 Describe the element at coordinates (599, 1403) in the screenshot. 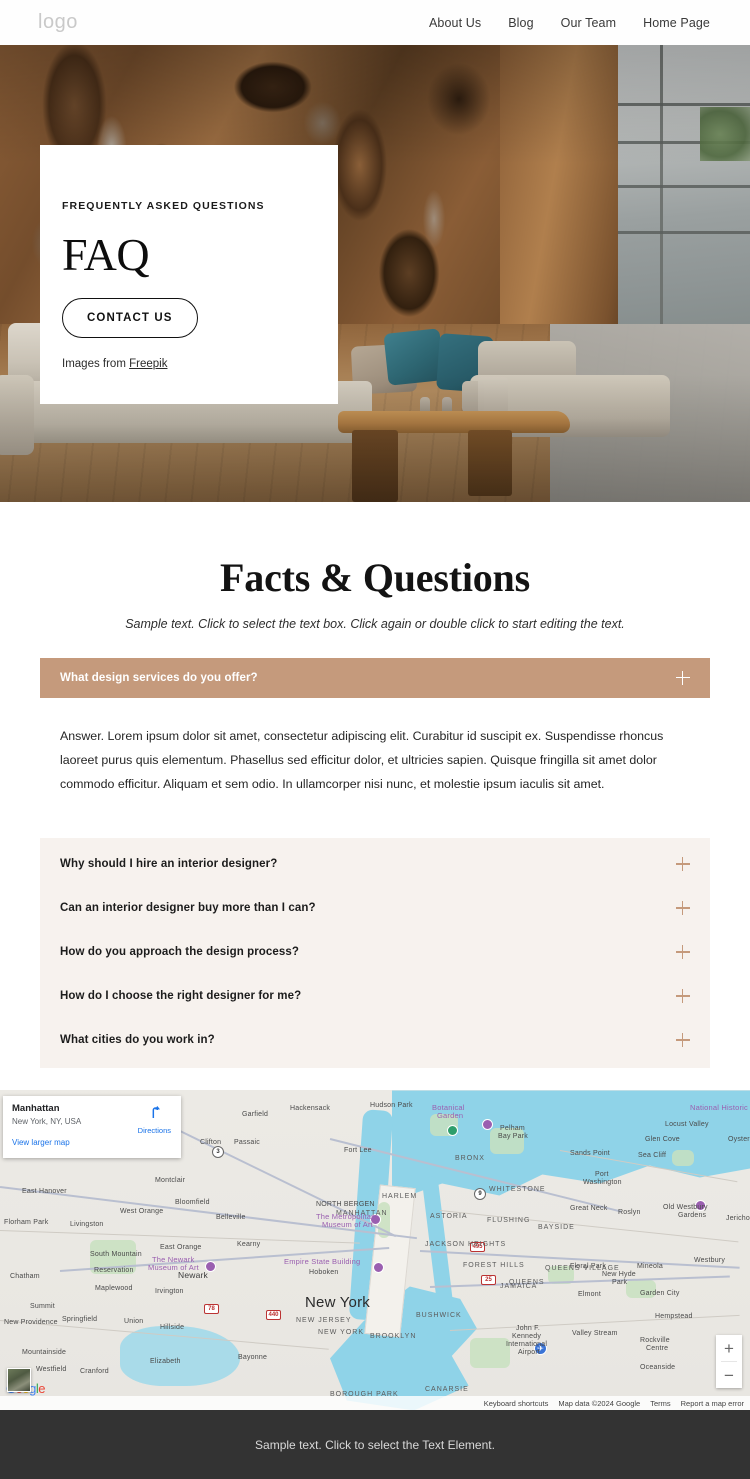

I see `map-data-credit: Map data ©2024 Google` at that location.